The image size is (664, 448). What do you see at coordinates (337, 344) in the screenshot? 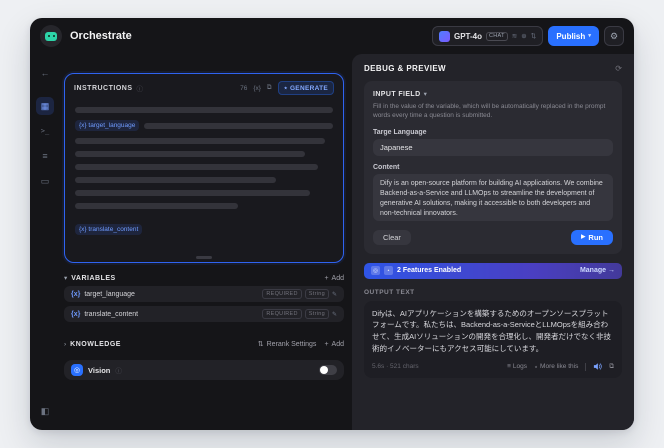
I see `add-knowledge-label: Add` at bounding box center [337, 344].